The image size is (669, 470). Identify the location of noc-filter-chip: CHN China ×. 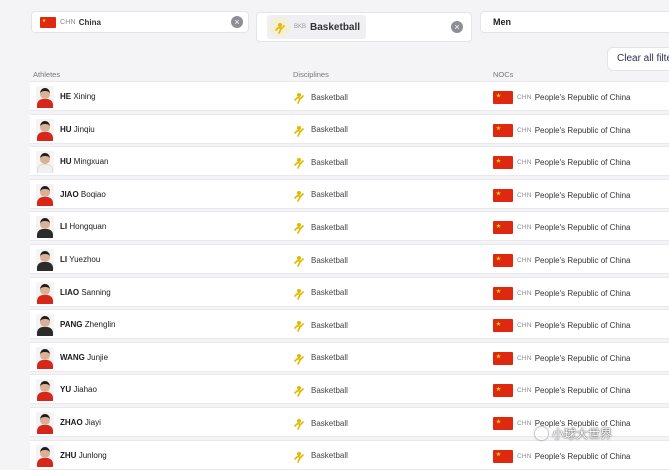
(140, 22).